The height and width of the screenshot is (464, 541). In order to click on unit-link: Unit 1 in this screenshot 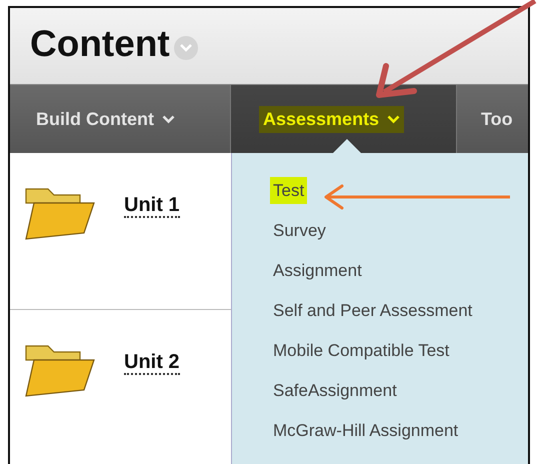, I will do `click(152, 206)`.